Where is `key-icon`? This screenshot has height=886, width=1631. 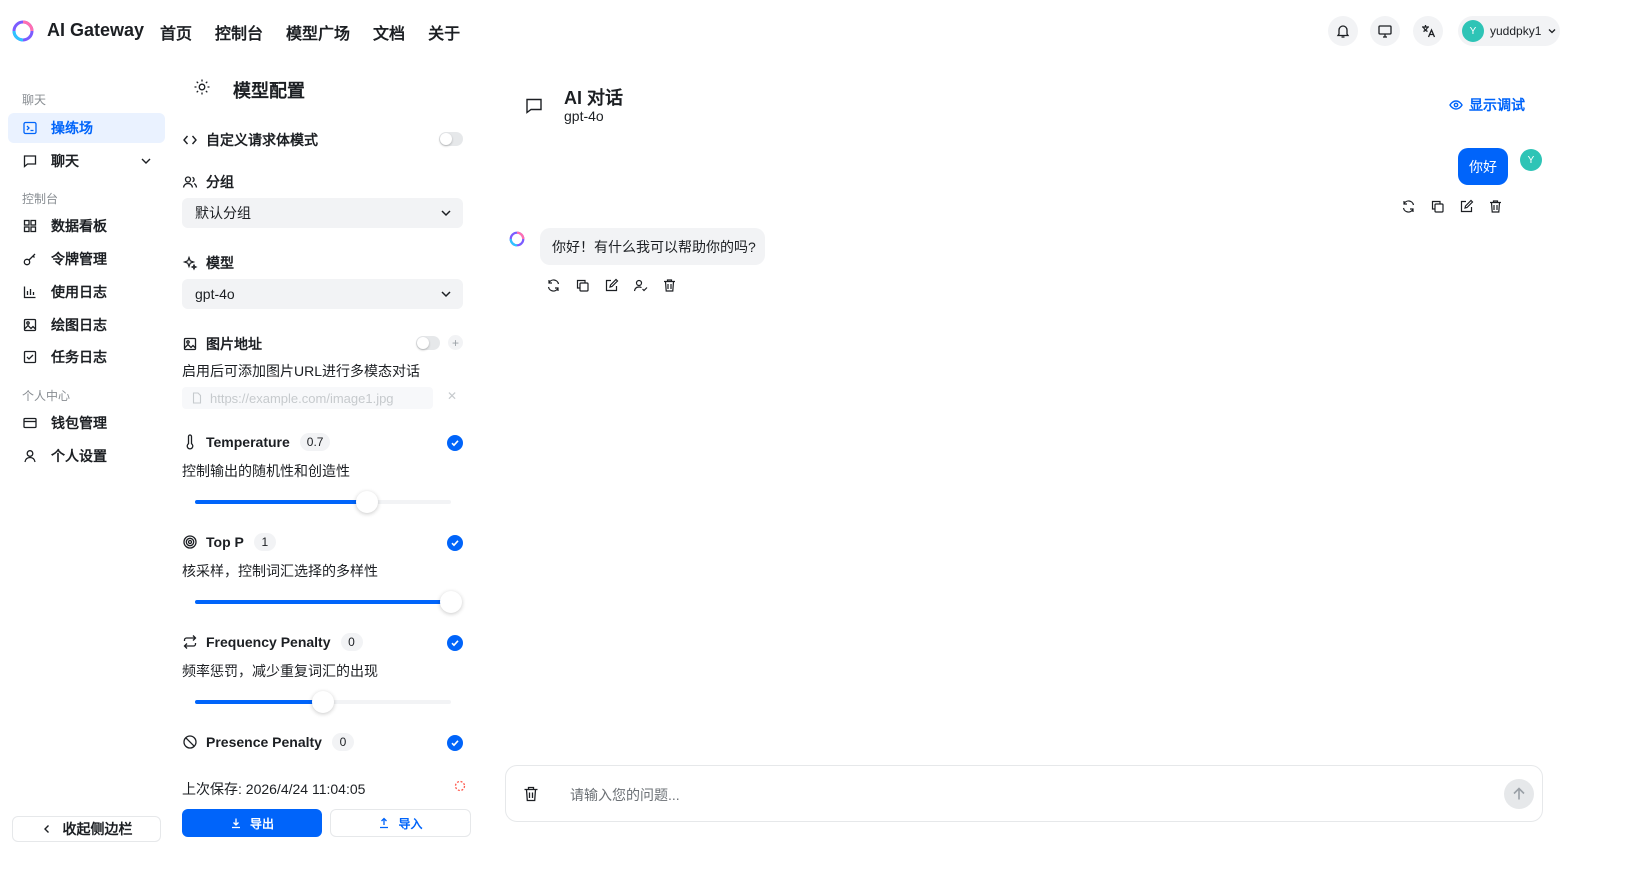 key-icon is located at coordinates (29, 259).